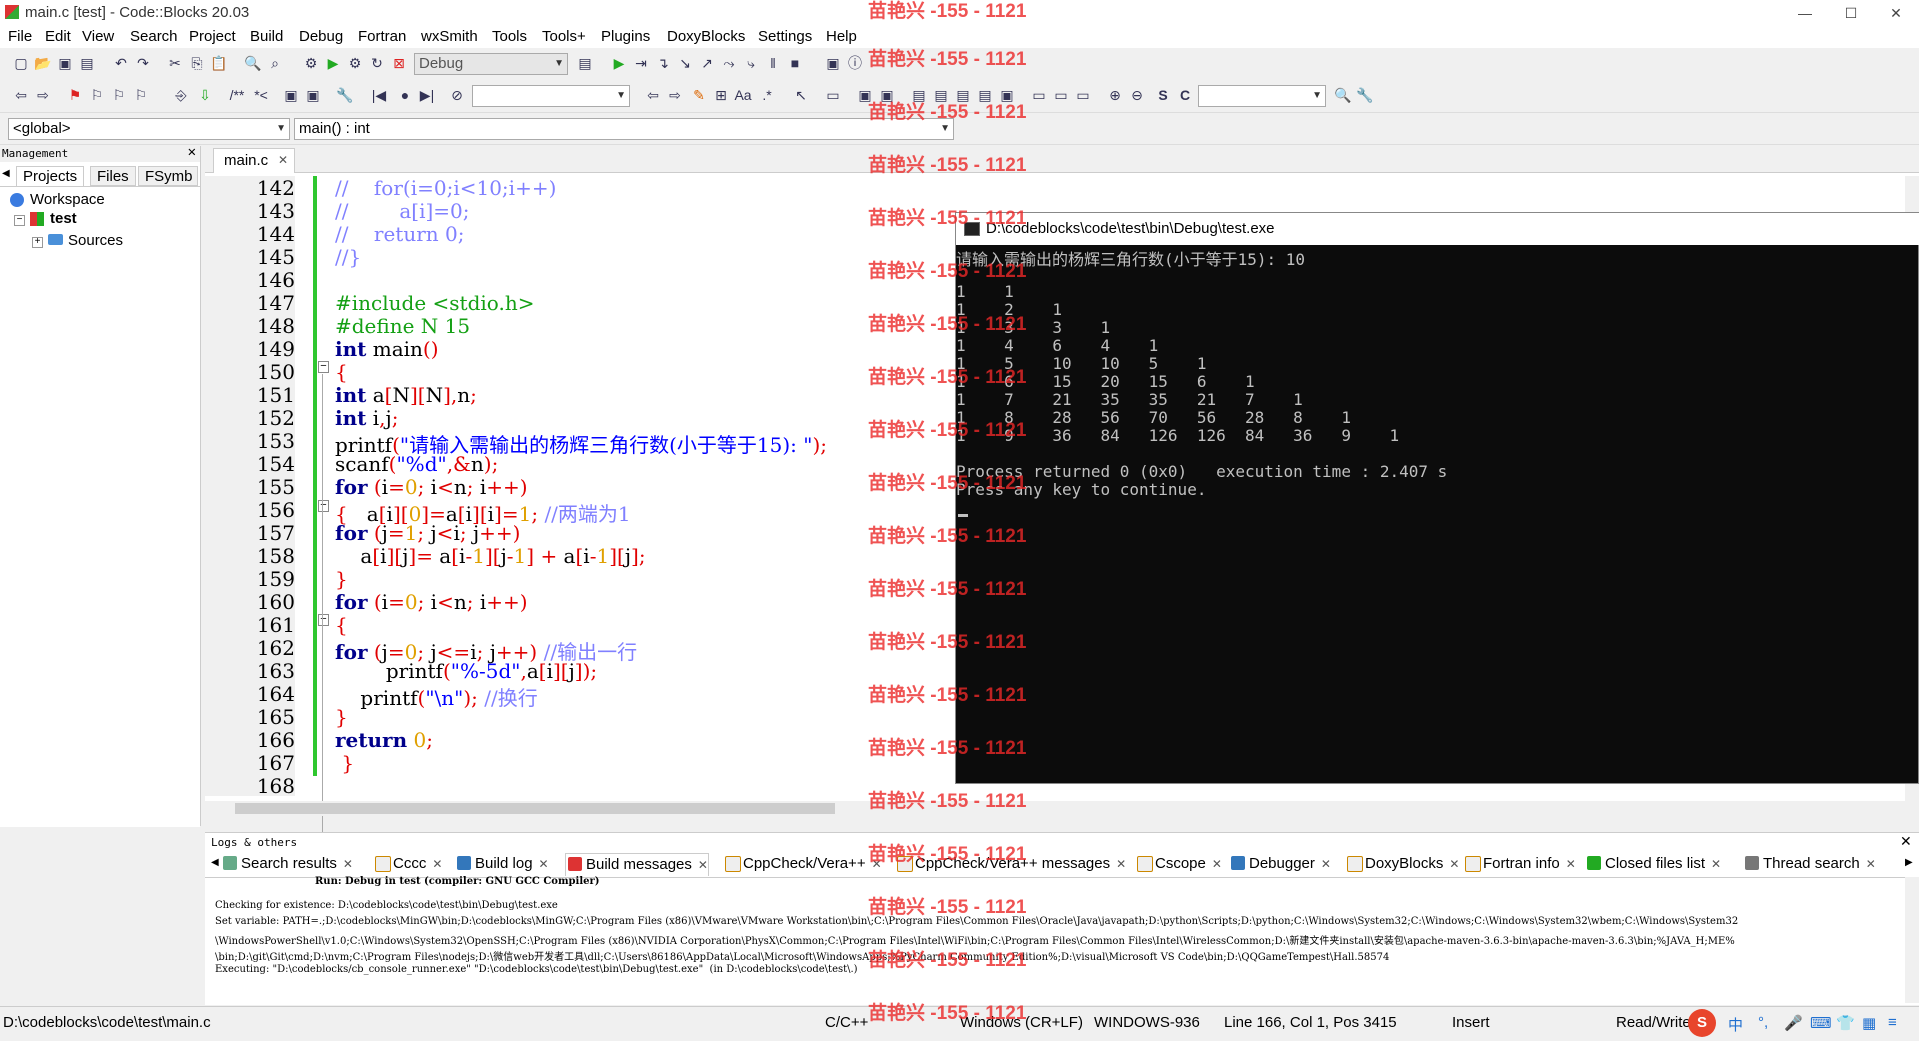  I want to click on new-file-icon: ▢, so click(21, 63).